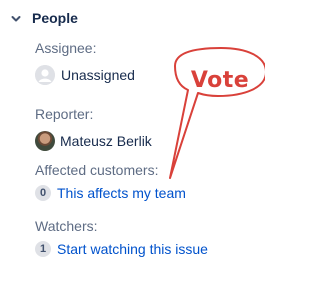 Image resolution: width=320 pixels, height=284 pixels. What do you see at coordinates (43, 249) in the screenshot?
I see `watchers-count-badge: 1` at bounding box center [43, 249].